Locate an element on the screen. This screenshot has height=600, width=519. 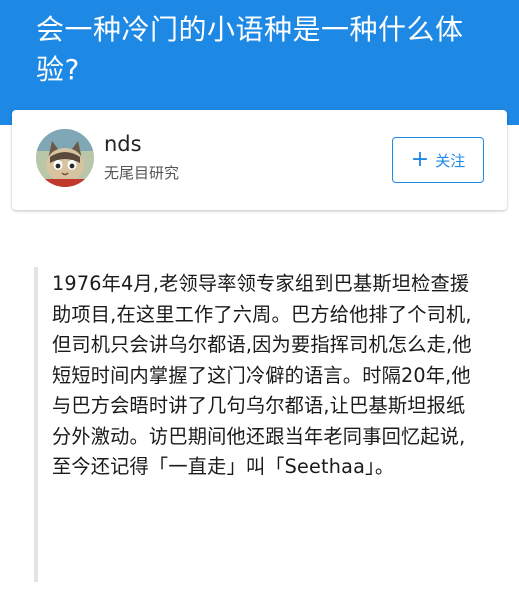
question-title: 会一种冷门的小语种是一种什么体验? is located at coordinates (250, 49).